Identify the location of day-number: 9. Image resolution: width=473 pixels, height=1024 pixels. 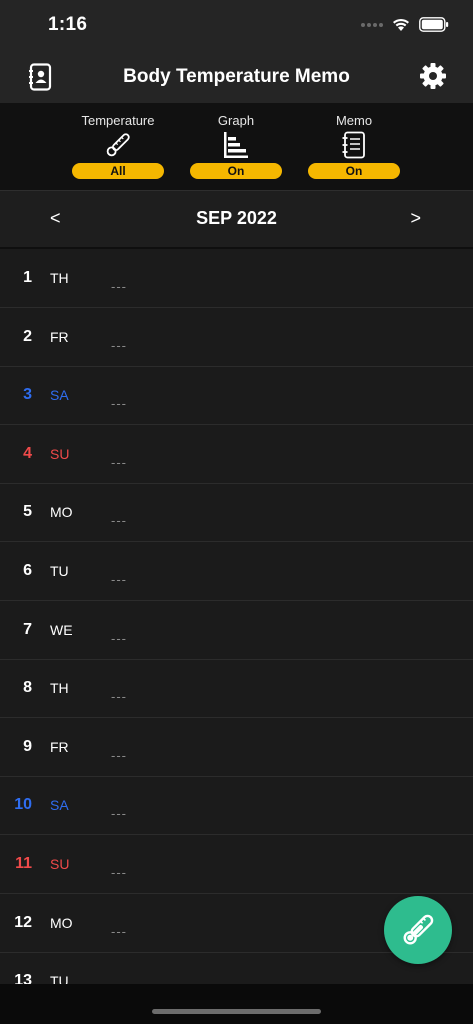
(27, 746).